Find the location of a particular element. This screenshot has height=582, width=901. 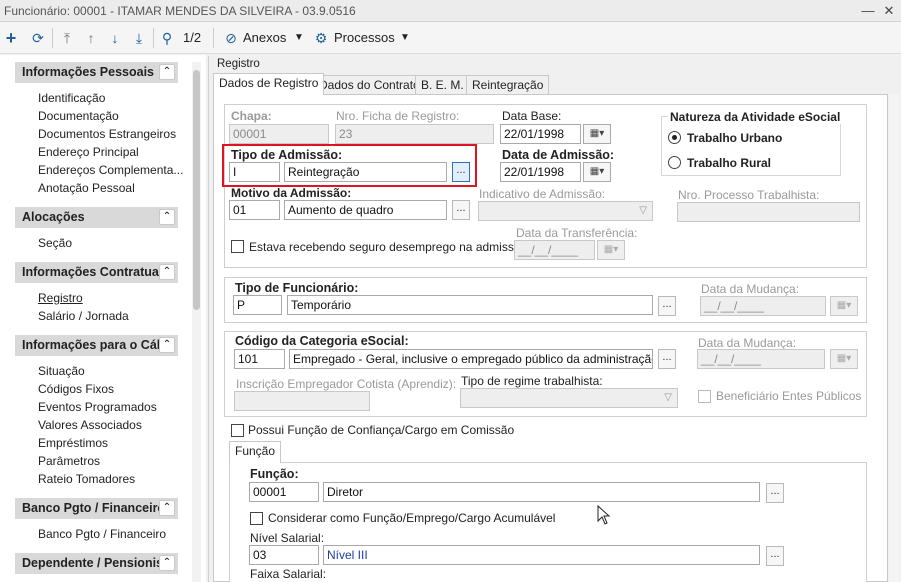

refresh-icon: ⟳ is located at coordinates (38, 38).